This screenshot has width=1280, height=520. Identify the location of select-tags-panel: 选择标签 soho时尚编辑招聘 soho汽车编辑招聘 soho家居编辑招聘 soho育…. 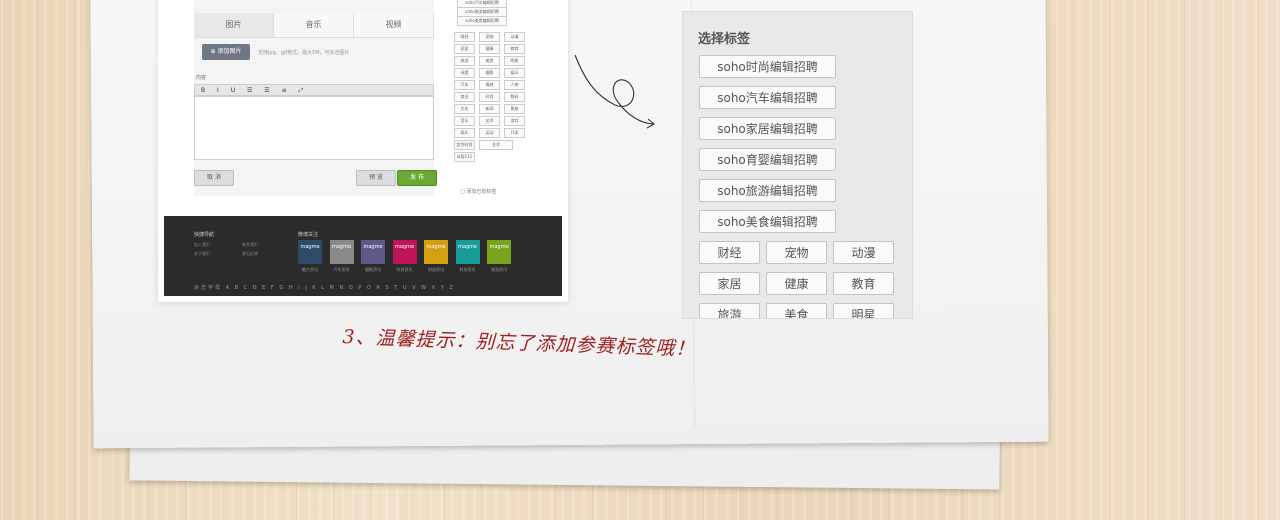
(797, 165).